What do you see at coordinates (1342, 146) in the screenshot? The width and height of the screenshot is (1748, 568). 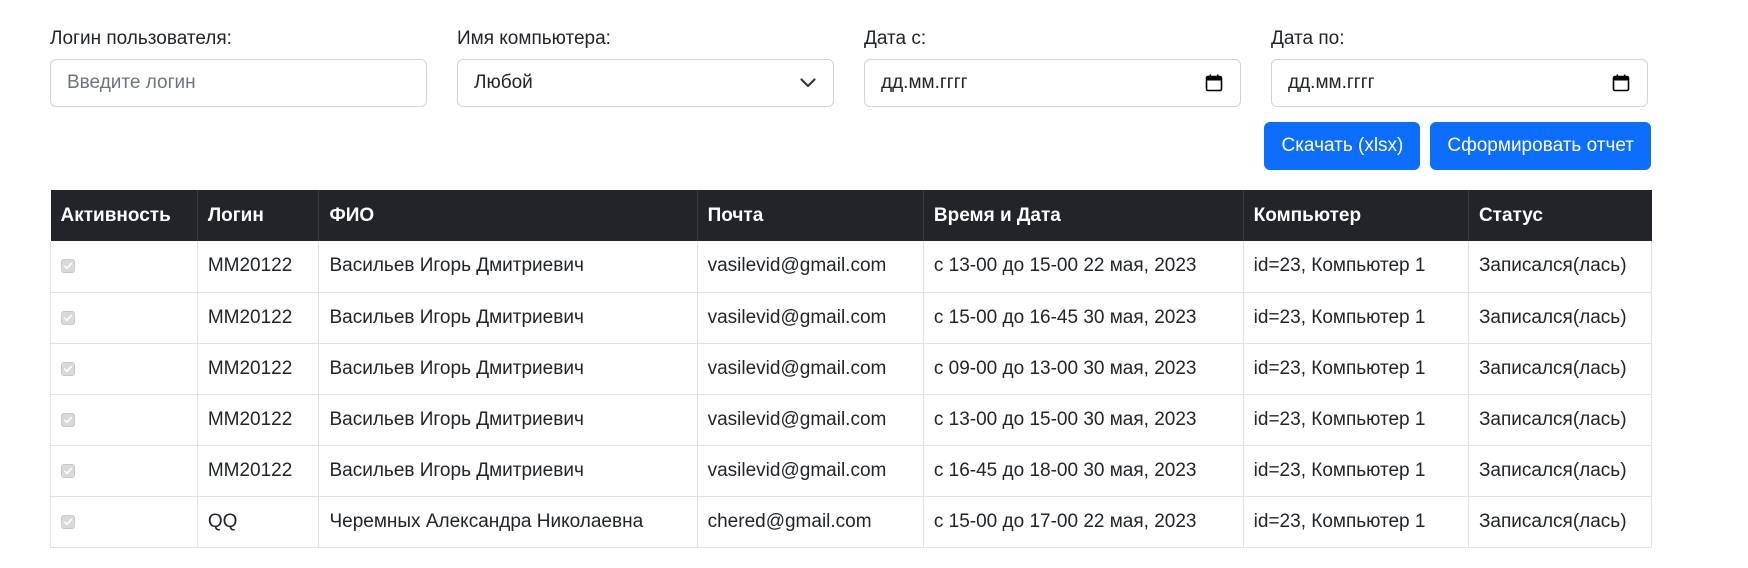 I see `download-xlsx-button: Скачать (xlsx)` at bounding box center [1342, 146].